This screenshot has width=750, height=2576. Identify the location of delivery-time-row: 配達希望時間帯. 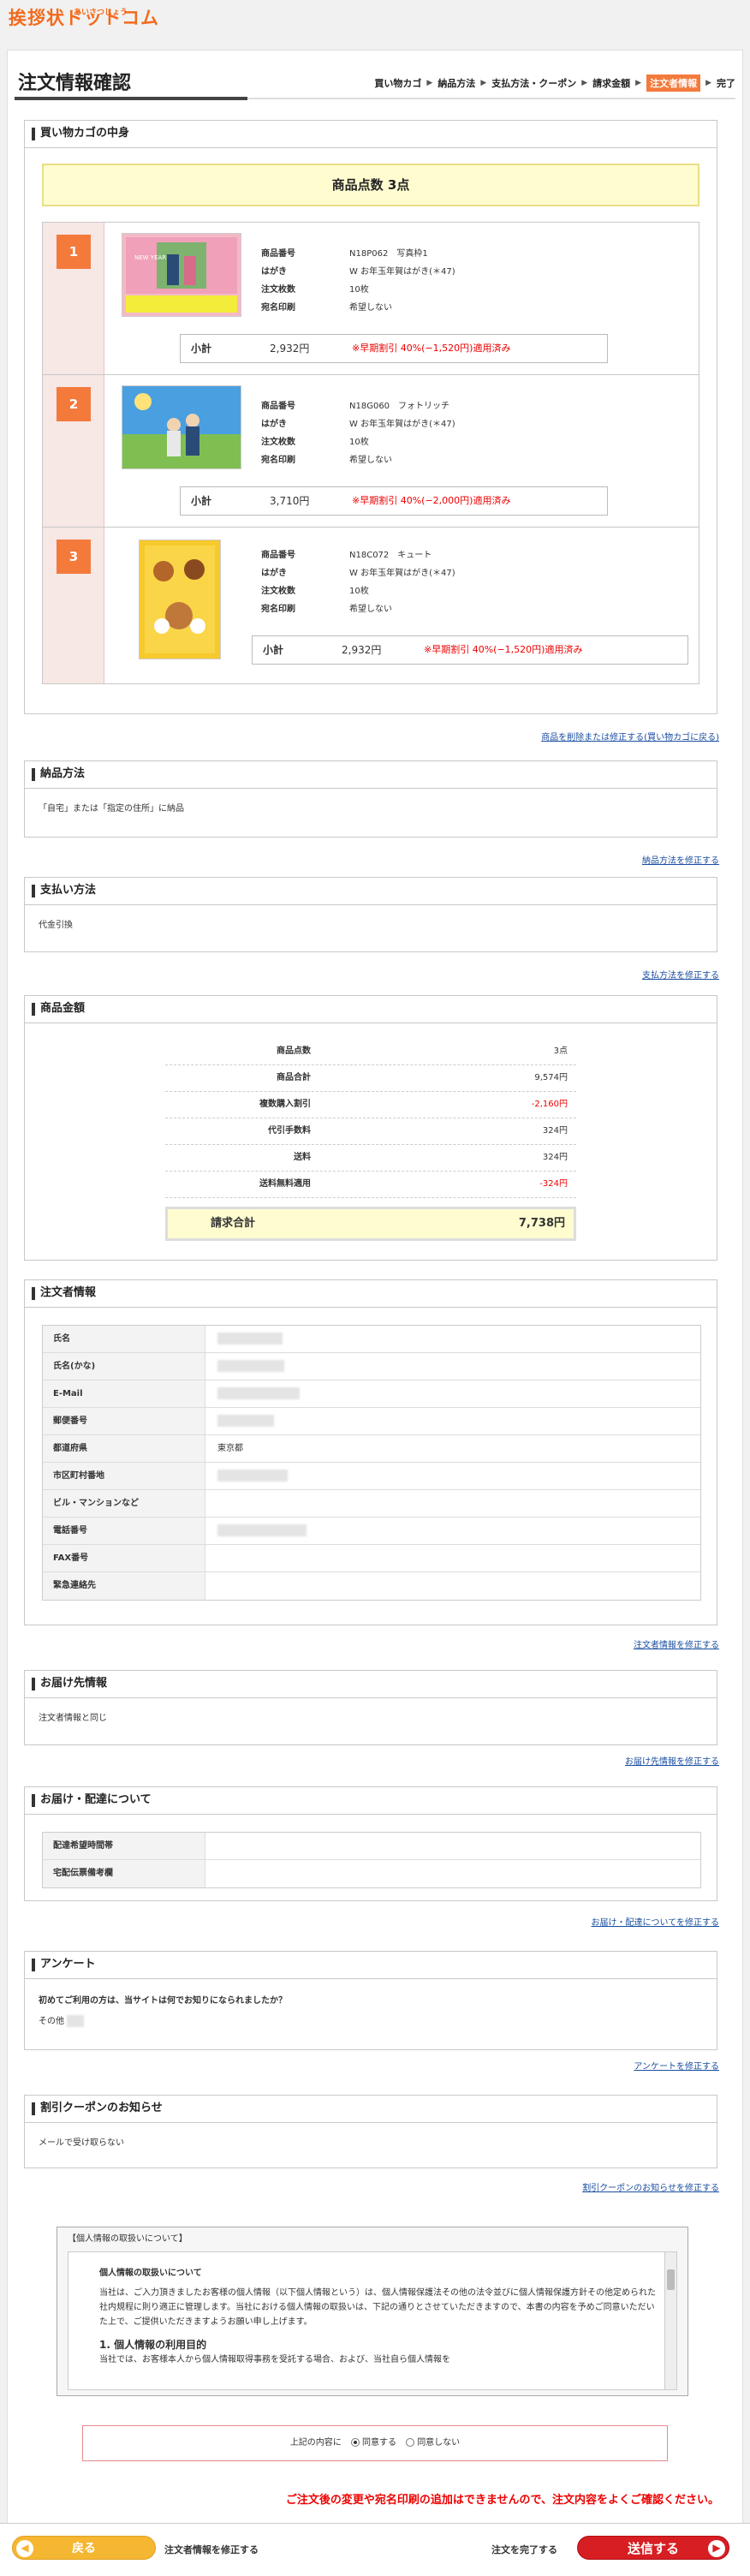
(371, 1846).